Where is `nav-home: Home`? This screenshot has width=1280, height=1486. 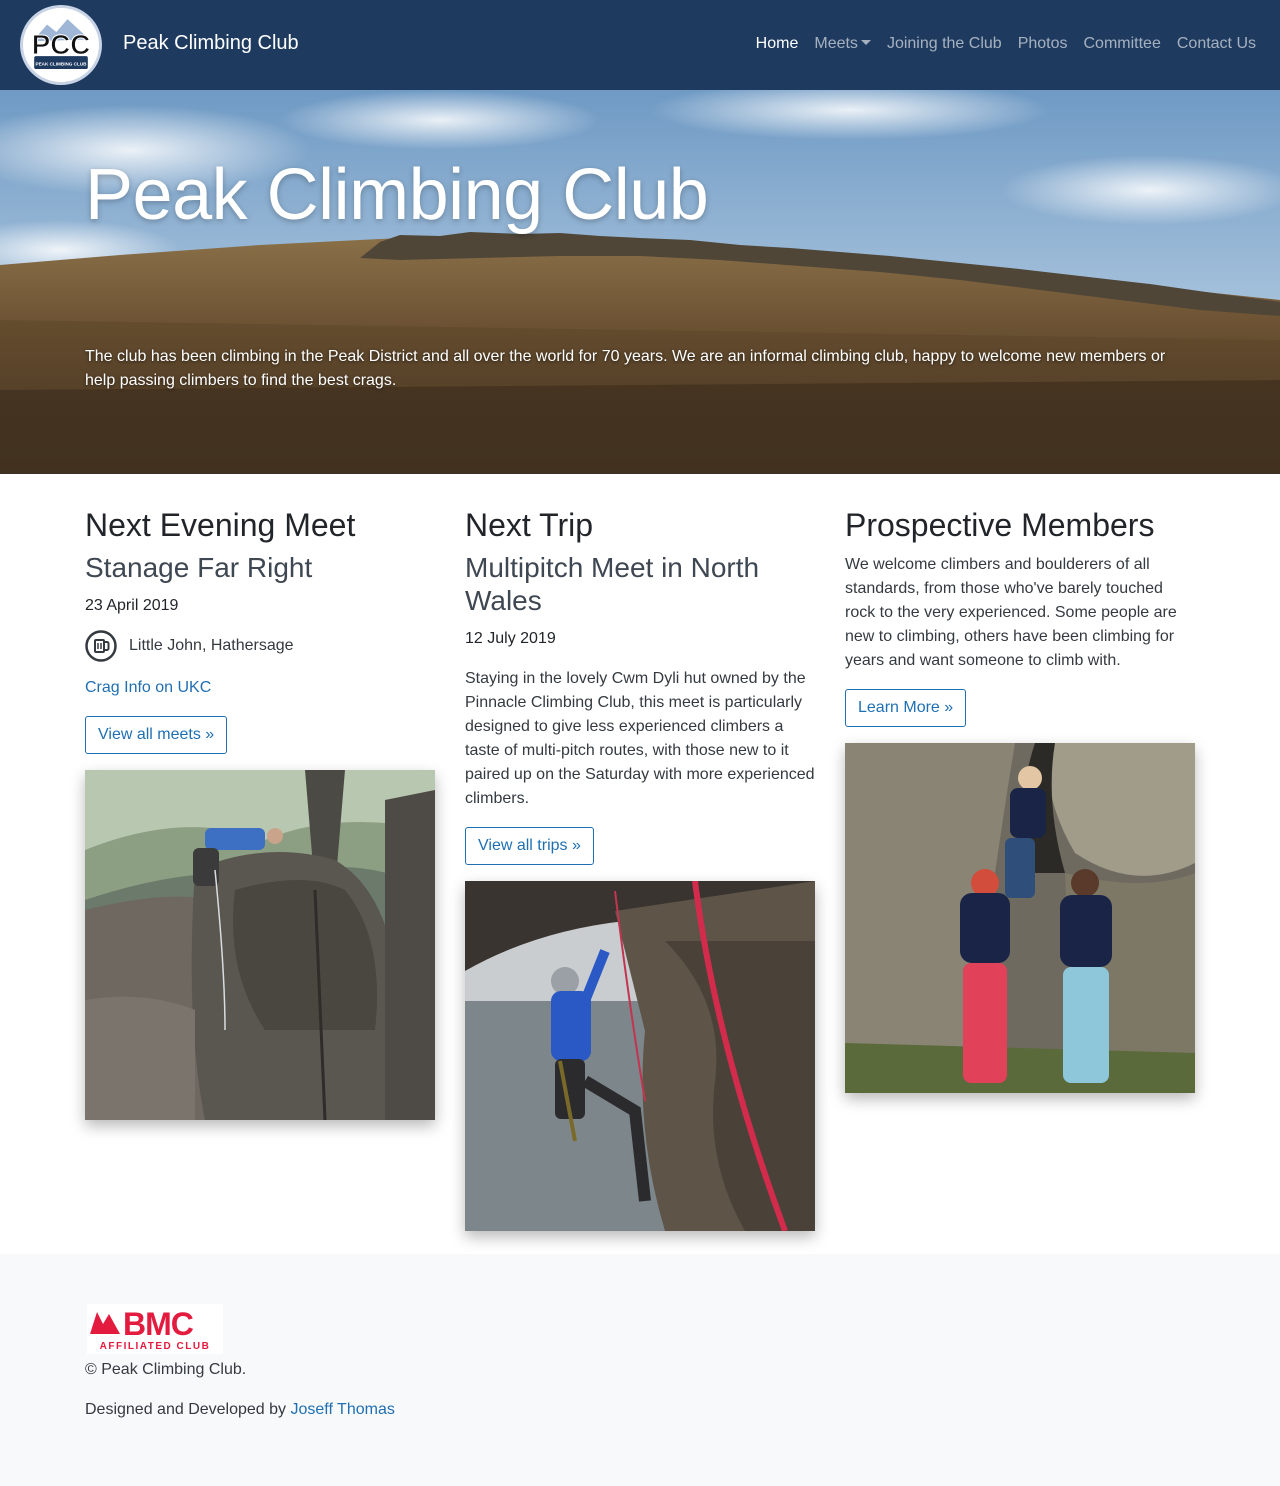 nav-home: Home is located at coordinates (777, 44).